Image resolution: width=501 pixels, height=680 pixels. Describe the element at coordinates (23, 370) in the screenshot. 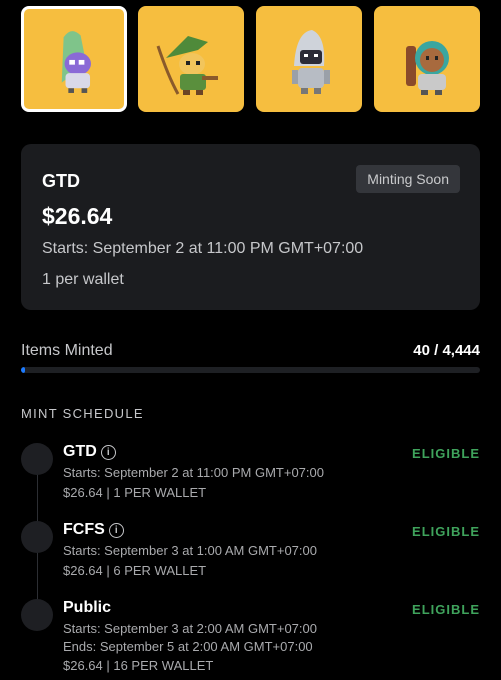

I see `mint-progress-fill` at that location.